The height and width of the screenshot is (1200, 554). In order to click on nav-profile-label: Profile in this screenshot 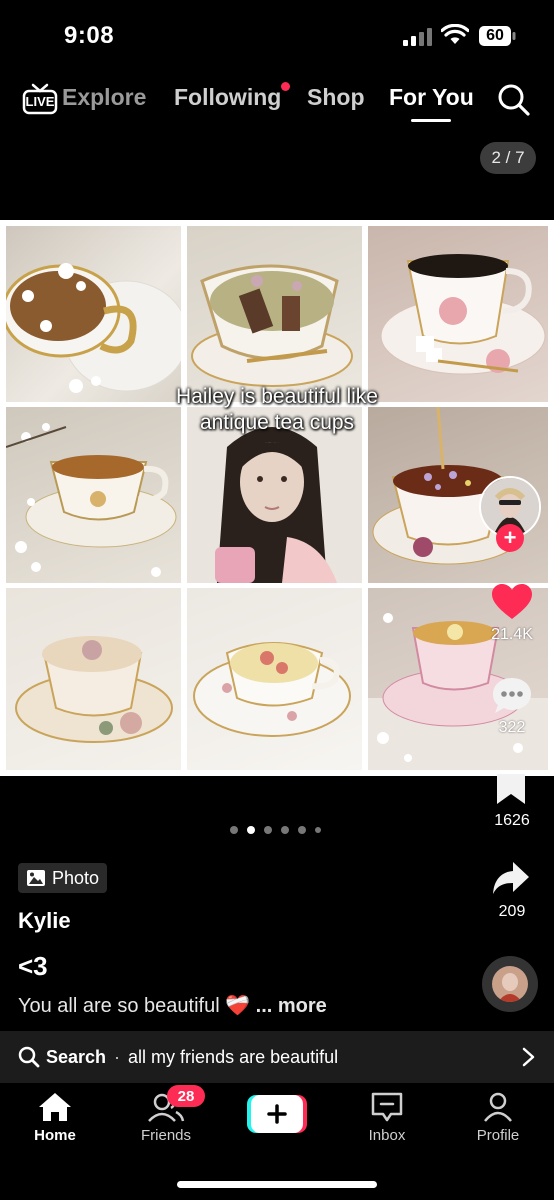, I will do `click(498, 1135)`.